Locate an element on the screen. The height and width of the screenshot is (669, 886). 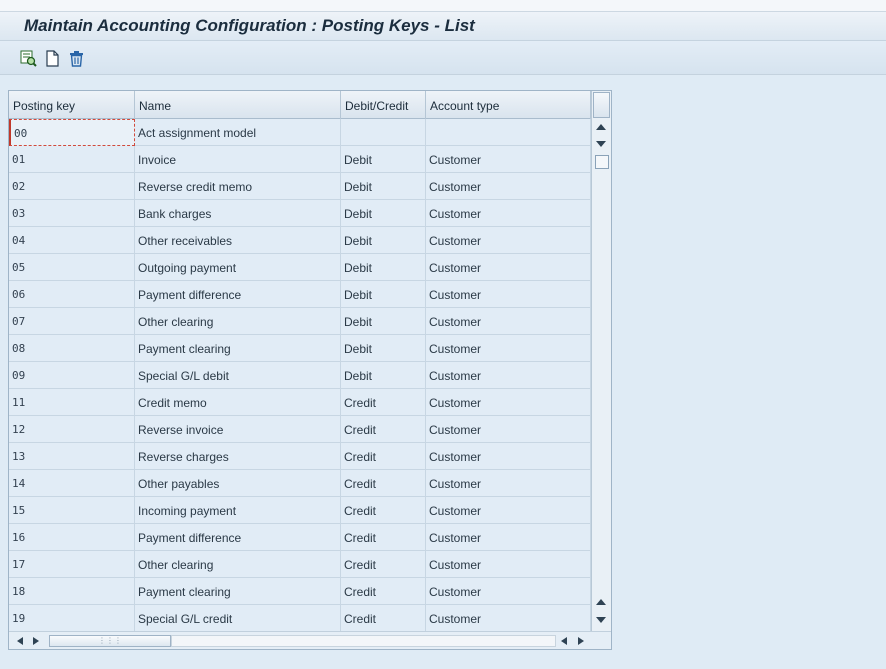
table-row: 01 Invoice Debit Customer is located at coordinates (300, 159).